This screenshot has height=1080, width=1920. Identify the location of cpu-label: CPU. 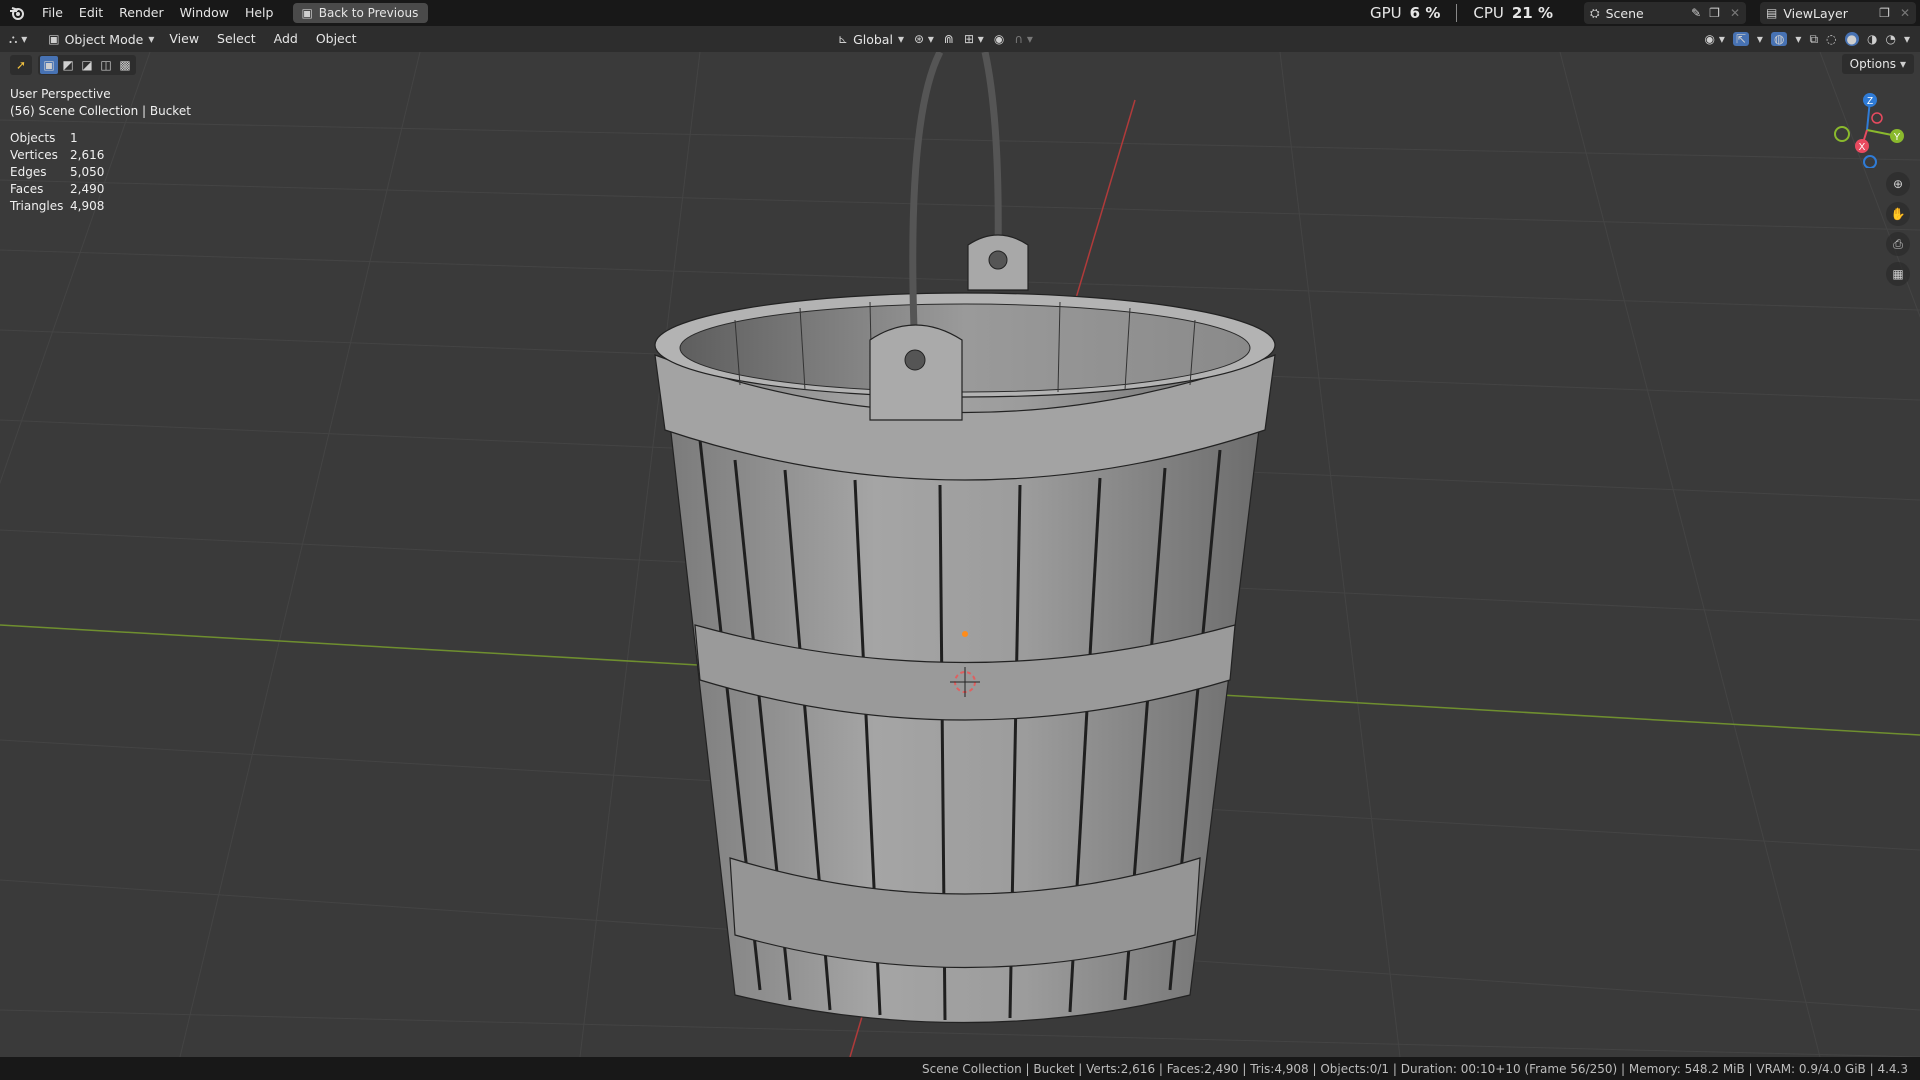
(1488, 13).